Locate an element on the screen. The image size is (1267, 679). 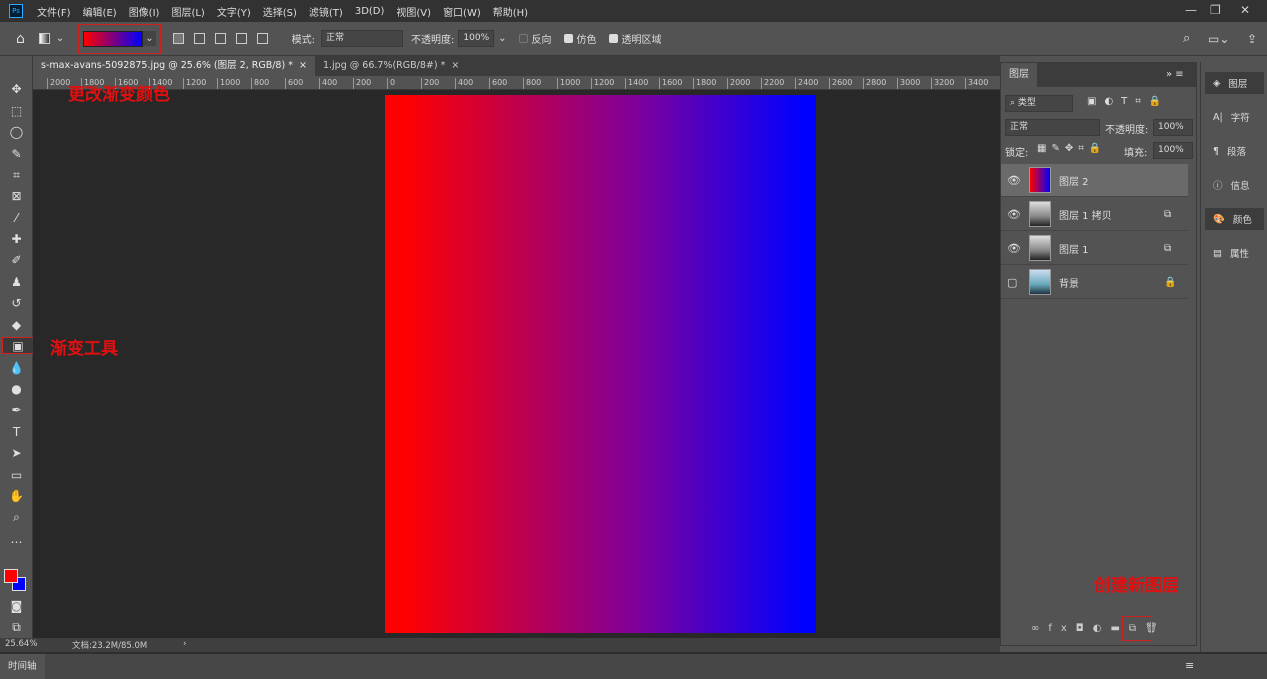
layer-row: 👁 图层 1 ⧉ is located at coordinates (1094, 248).